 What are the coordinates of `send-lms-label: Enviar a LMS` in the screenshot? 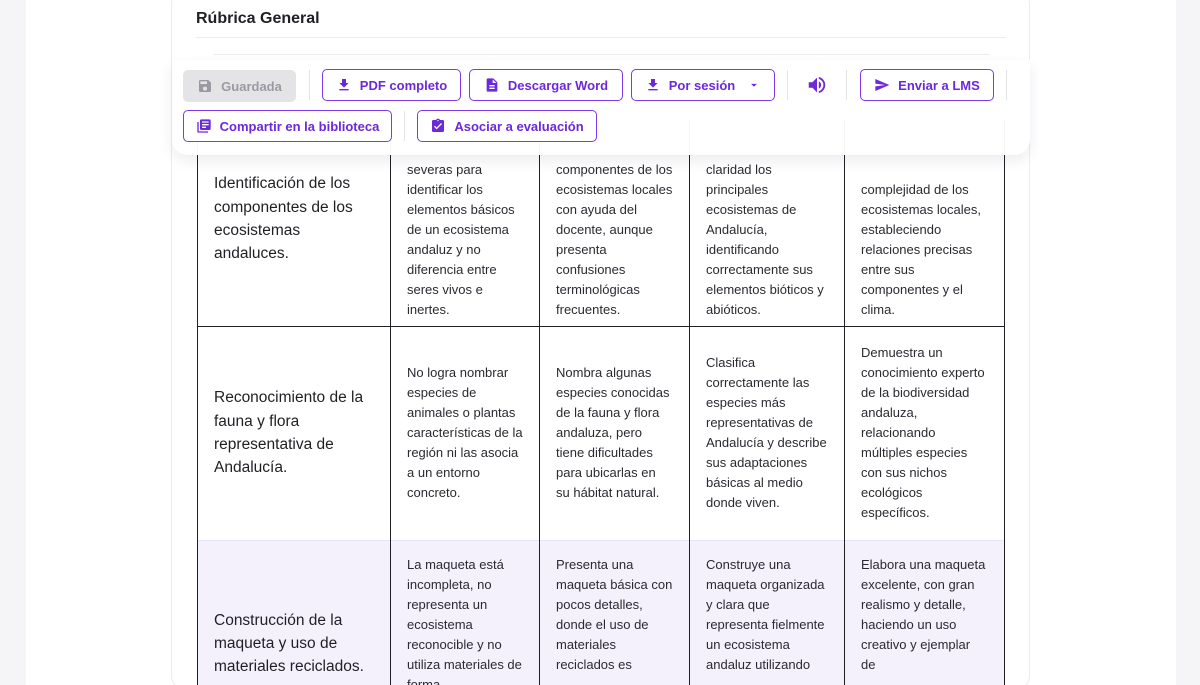 It's located at (939, 85).